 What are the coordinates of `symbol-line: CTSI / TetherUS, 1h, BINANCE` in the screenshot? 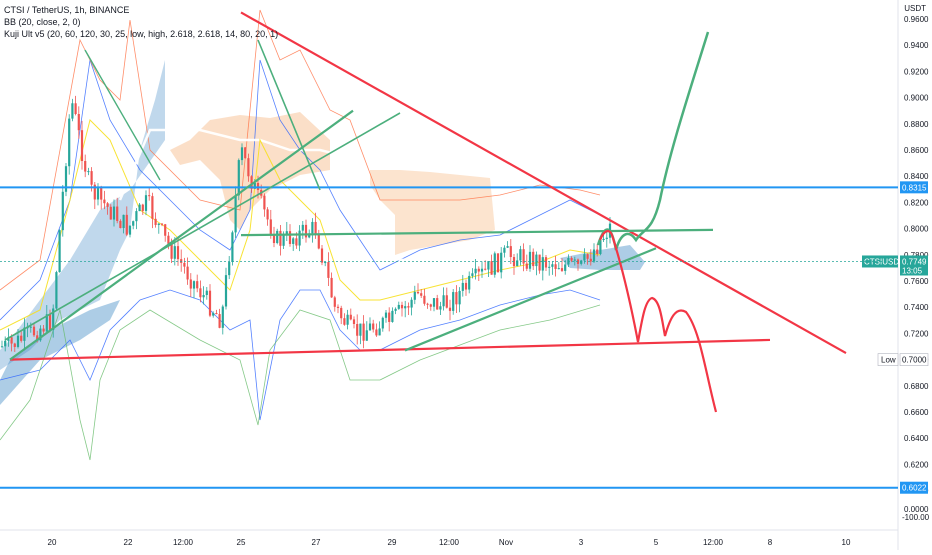 It's located at (141, 10).